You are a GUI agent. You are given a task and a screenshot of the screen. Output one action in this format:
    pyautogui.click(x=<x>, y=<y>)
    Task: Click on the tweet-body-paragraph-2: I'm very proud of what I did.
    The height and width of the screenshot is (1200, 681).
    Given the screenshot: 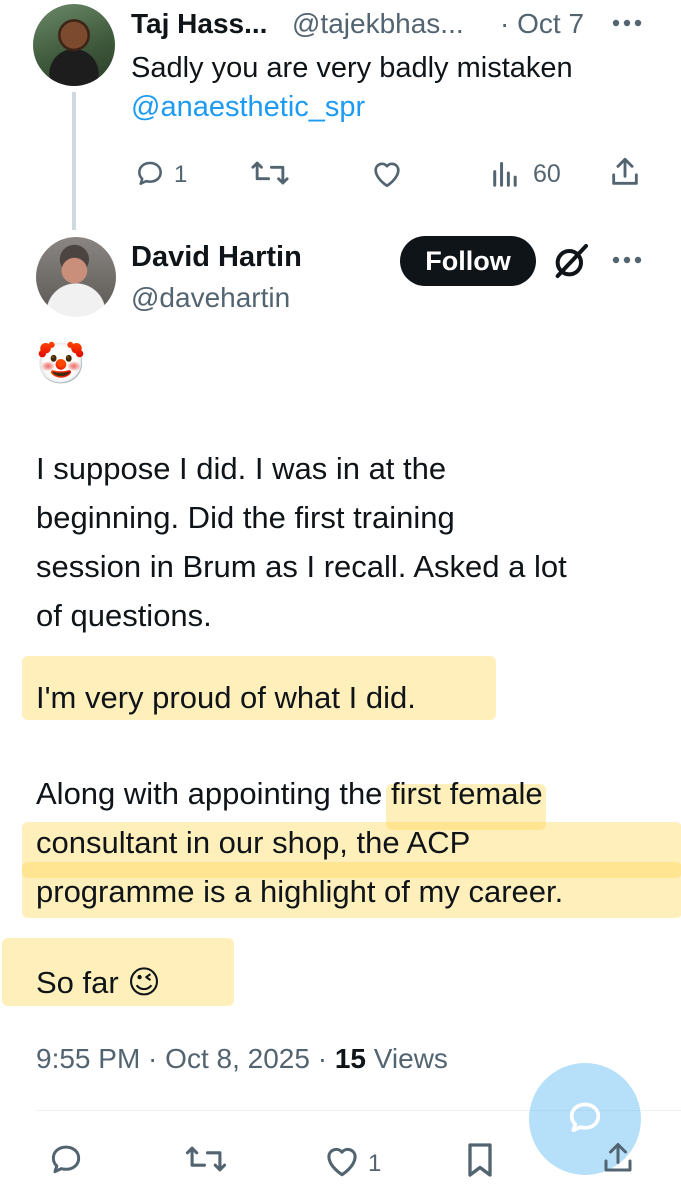 What is the action you would take?
    pyautogui.click(x=226, y=697)
    